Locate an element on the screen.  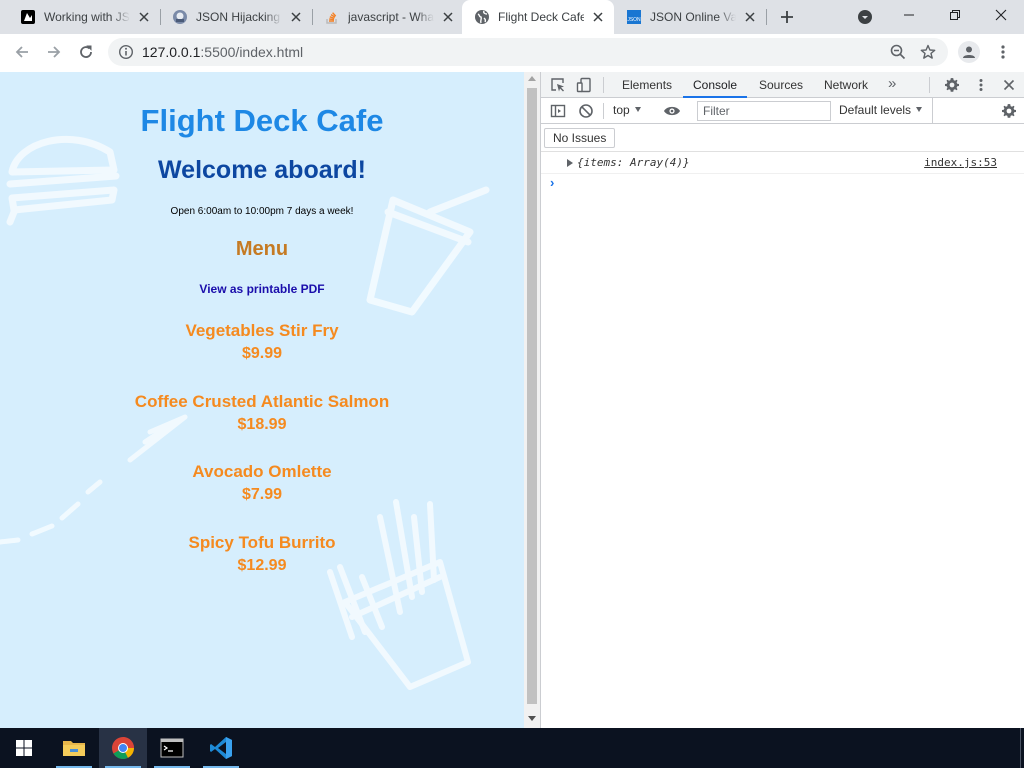
close-icon is located at coordinates (1001, 15).